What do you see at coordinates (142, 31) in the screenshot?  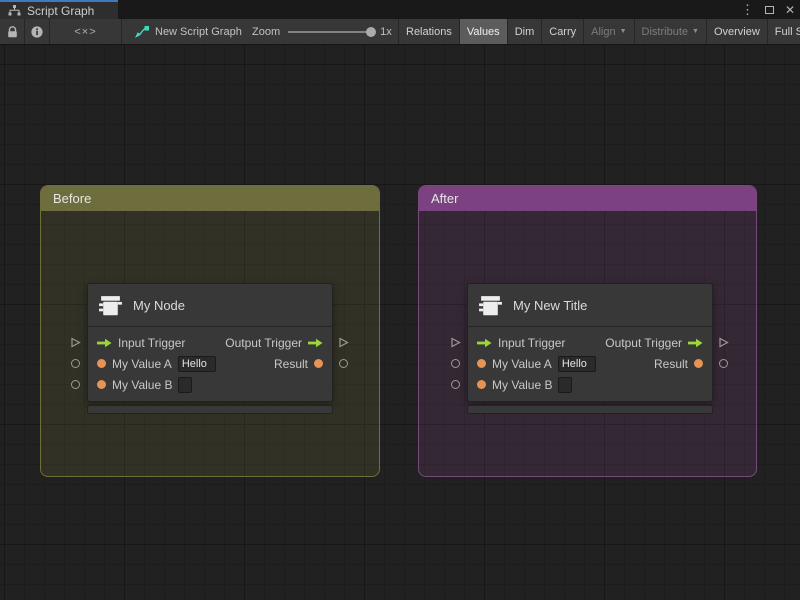 I see `graph-edge-icon` at bounding box center [142, 31].